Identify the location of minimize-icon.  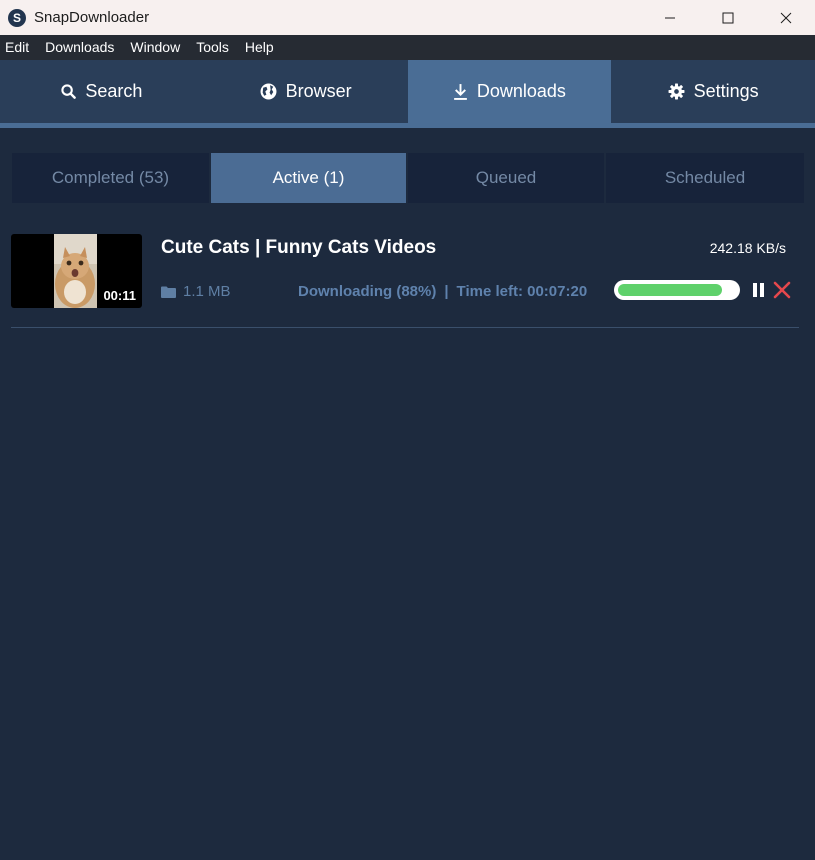
(670, 17).